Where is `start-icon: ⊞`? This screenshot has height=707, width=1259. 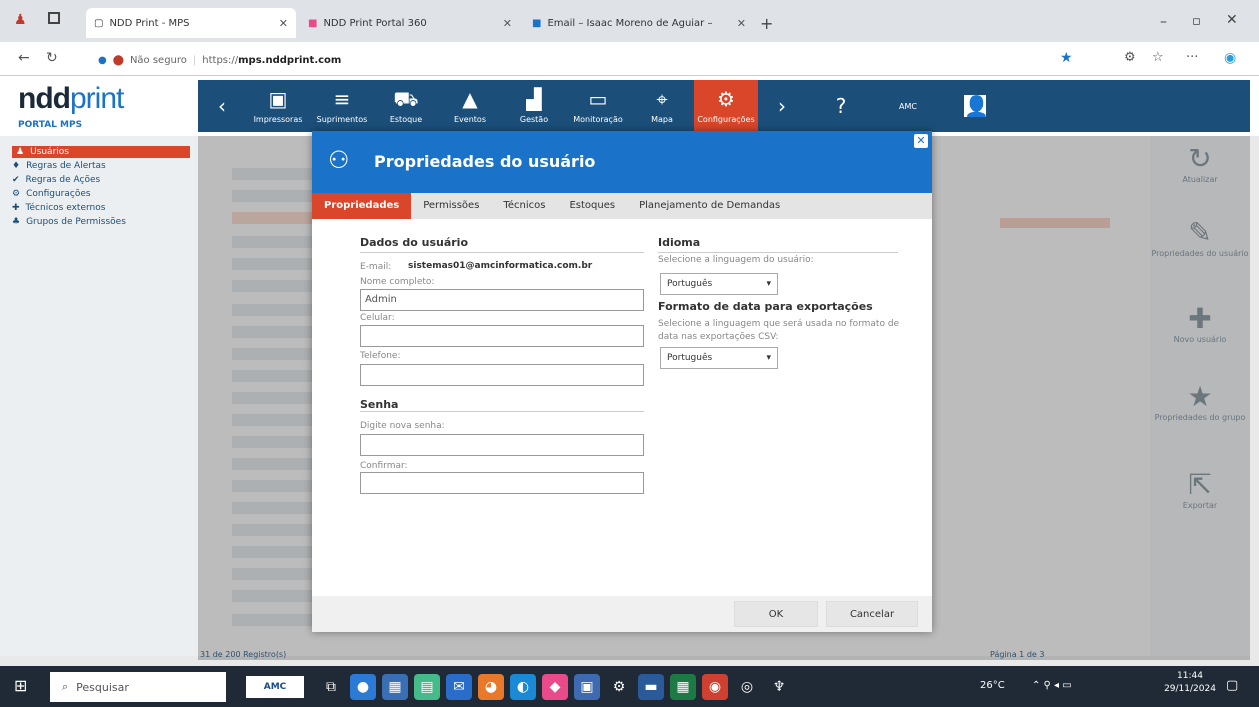
start-icon: ⊞ is located at coordinates (20, 685).